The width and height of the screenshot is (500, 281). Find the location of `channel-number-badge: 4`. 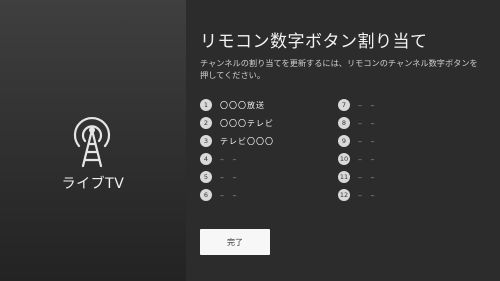

channel-number-badge: 4 is located at coordinates (206, 159).